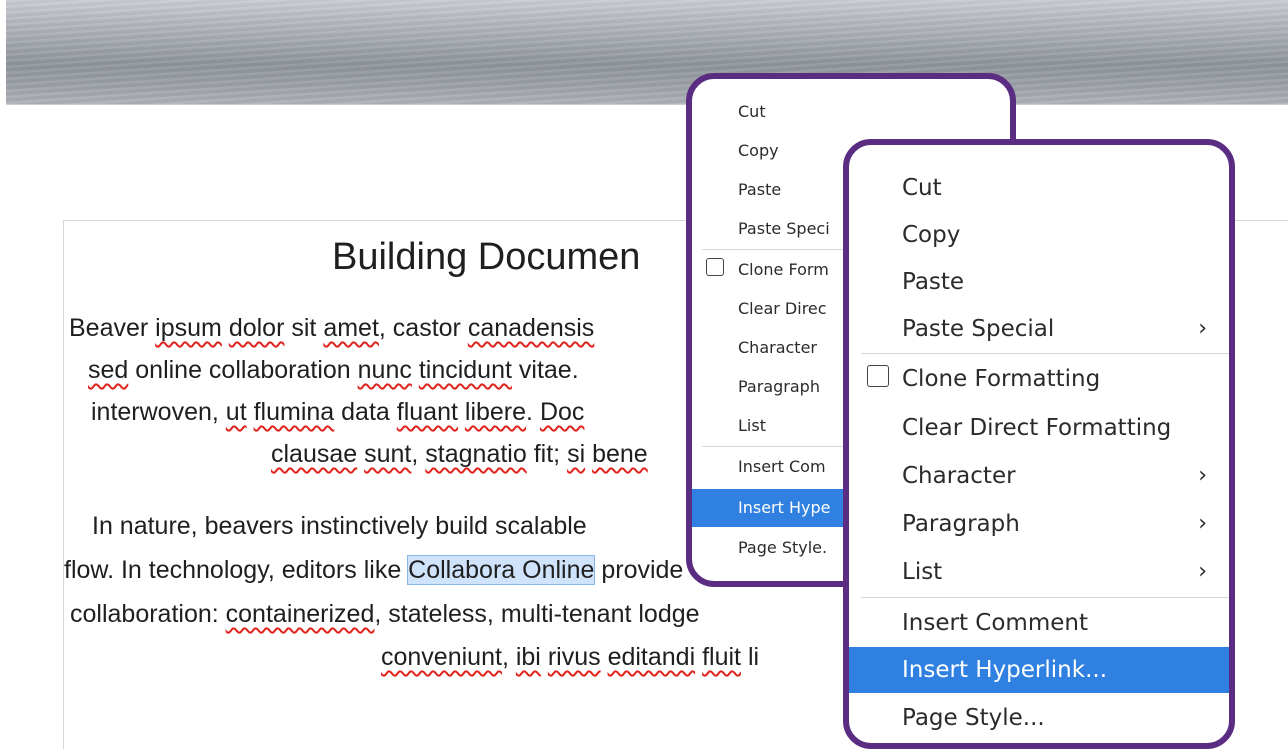 The image size is (1288, 749). What do you see at coordinates (148, 614) in the screenshot?
I see `text-run: collaboration:` at bounding box center [148, 614].